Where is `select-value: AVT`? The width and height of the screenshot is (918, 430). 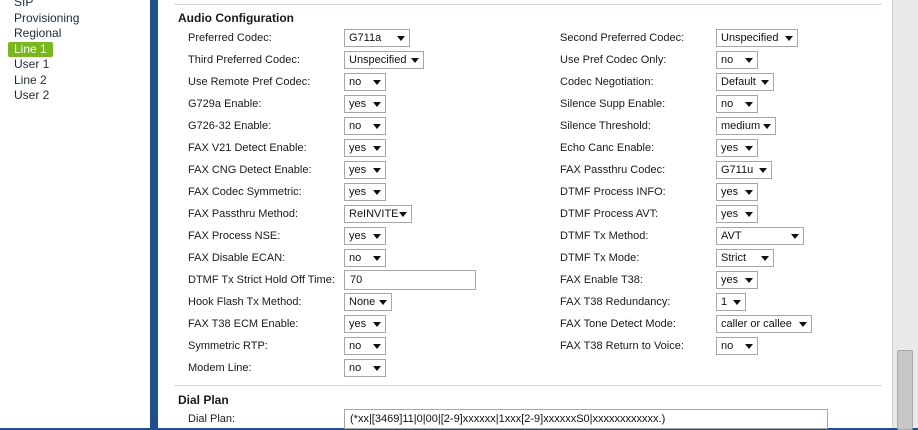 select-value: AVT is located at coordinates (731, 236).